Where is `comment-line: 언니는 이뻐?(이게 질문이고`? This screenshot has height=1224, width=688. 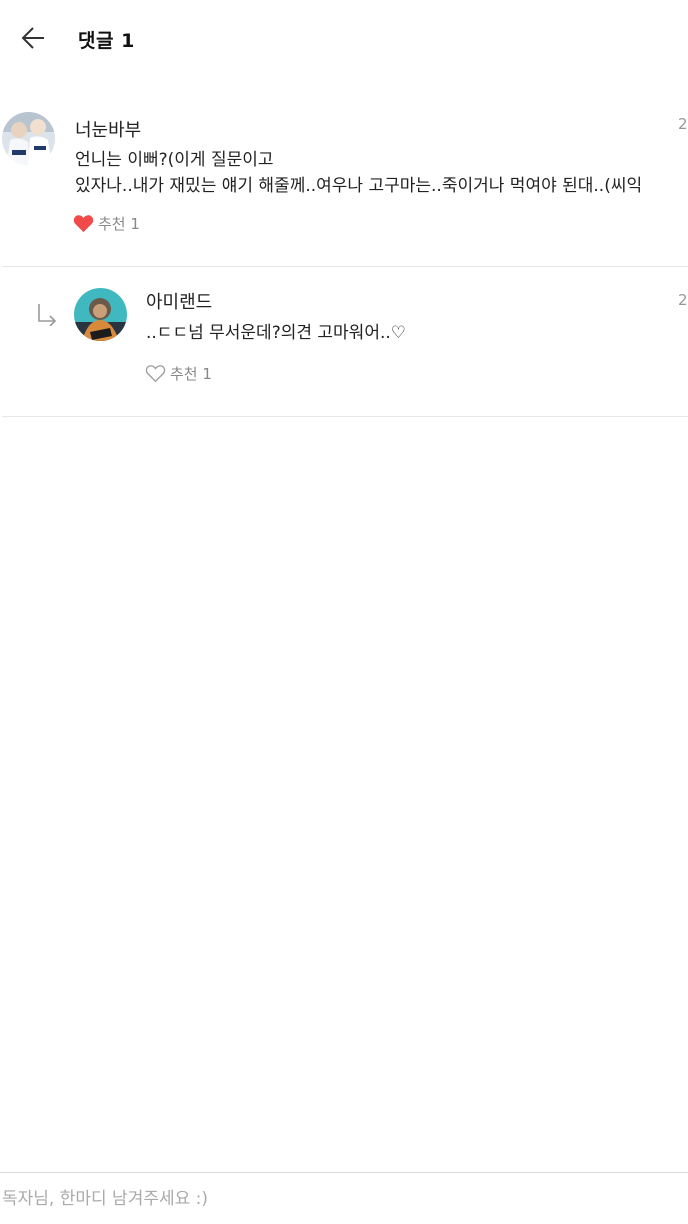
comment-line: 언니는 이뻐?(이게 질문이고 is located at coordinates (174, 160).